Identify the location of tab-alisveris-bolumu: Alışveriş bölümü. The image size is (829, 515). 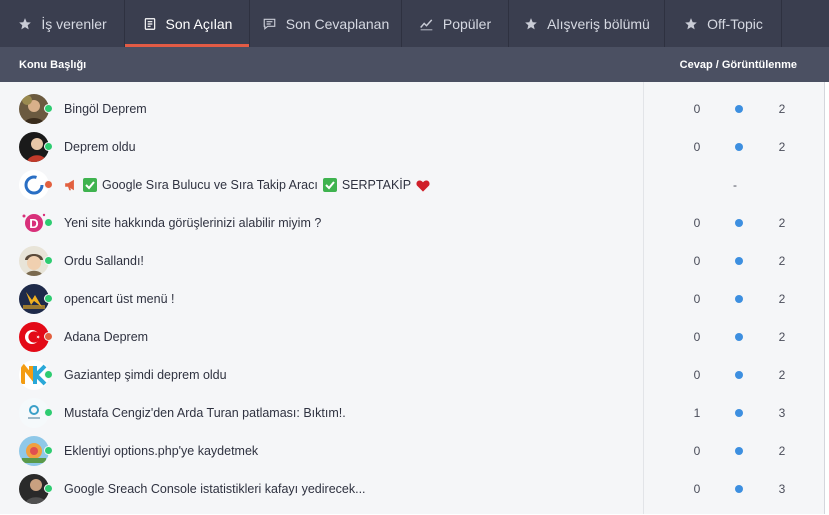
(587, 23).